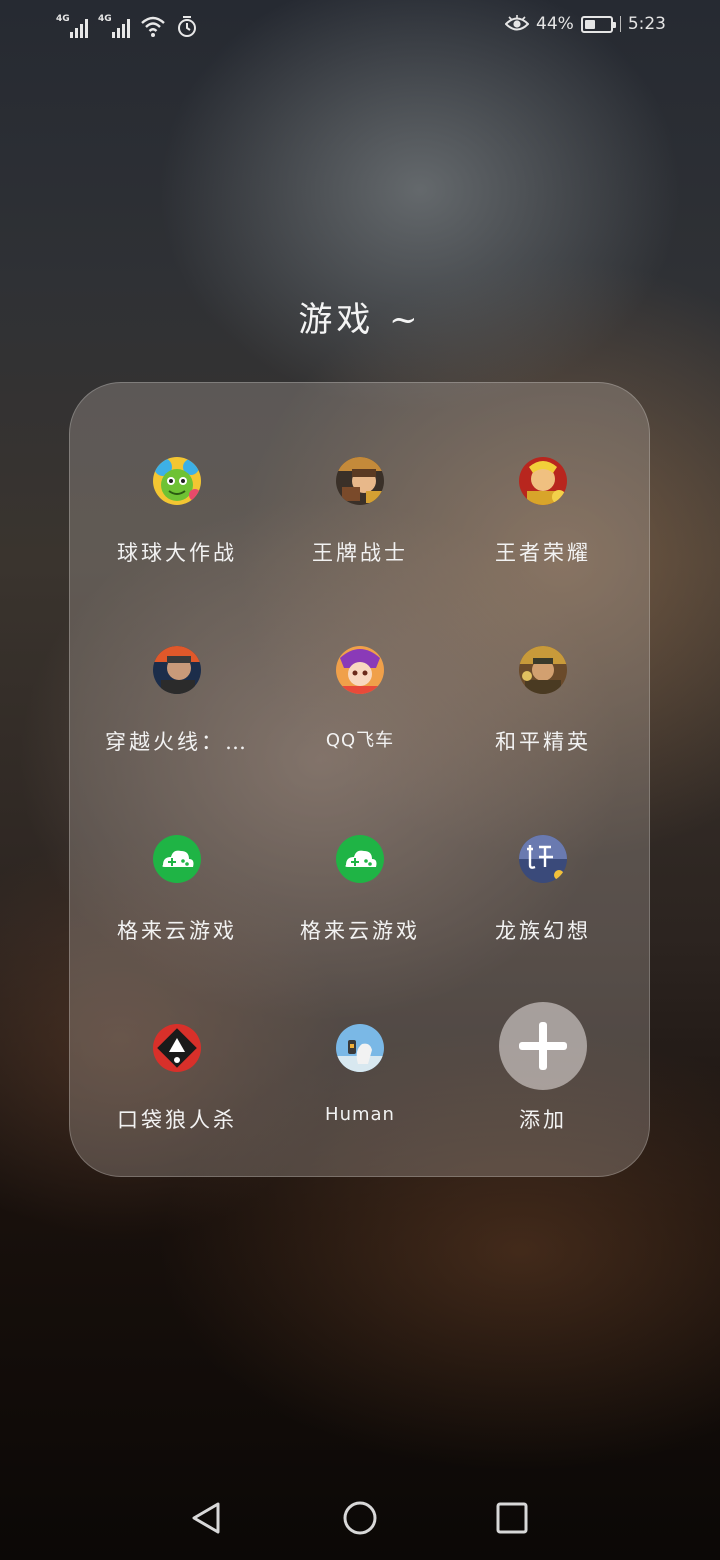 This screenshot has width=720, height=1560. I want to click on eye-comfort-icon, so click(517, 23).